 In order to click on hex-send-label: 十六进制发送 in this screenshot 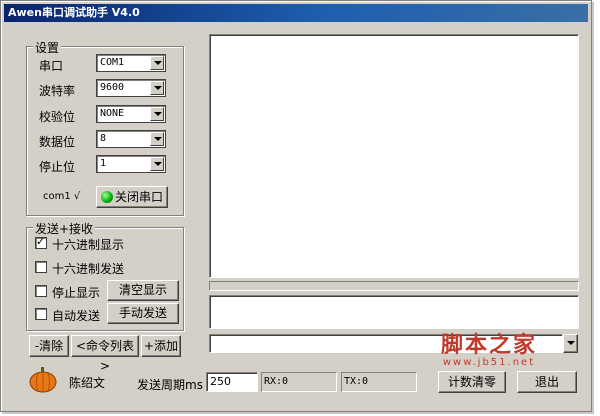, I will do `click(88, 269)`.